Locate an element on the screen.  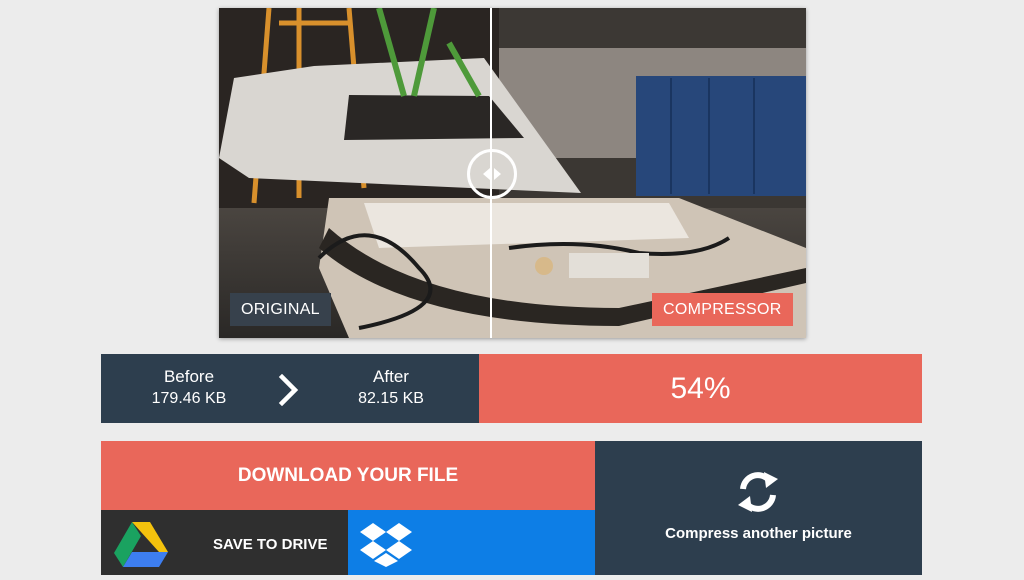
dropbox-icon is located at coordinates (386, 545).